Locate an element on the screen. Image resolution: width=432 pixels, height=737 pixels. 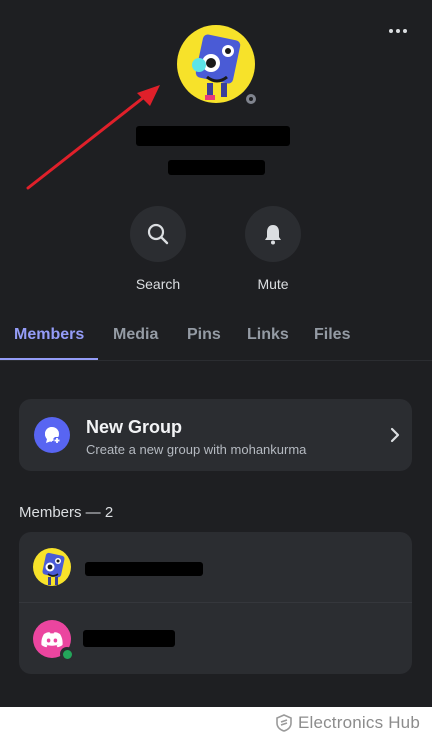
mute-action: Mute is located at coordinates (273, 249).